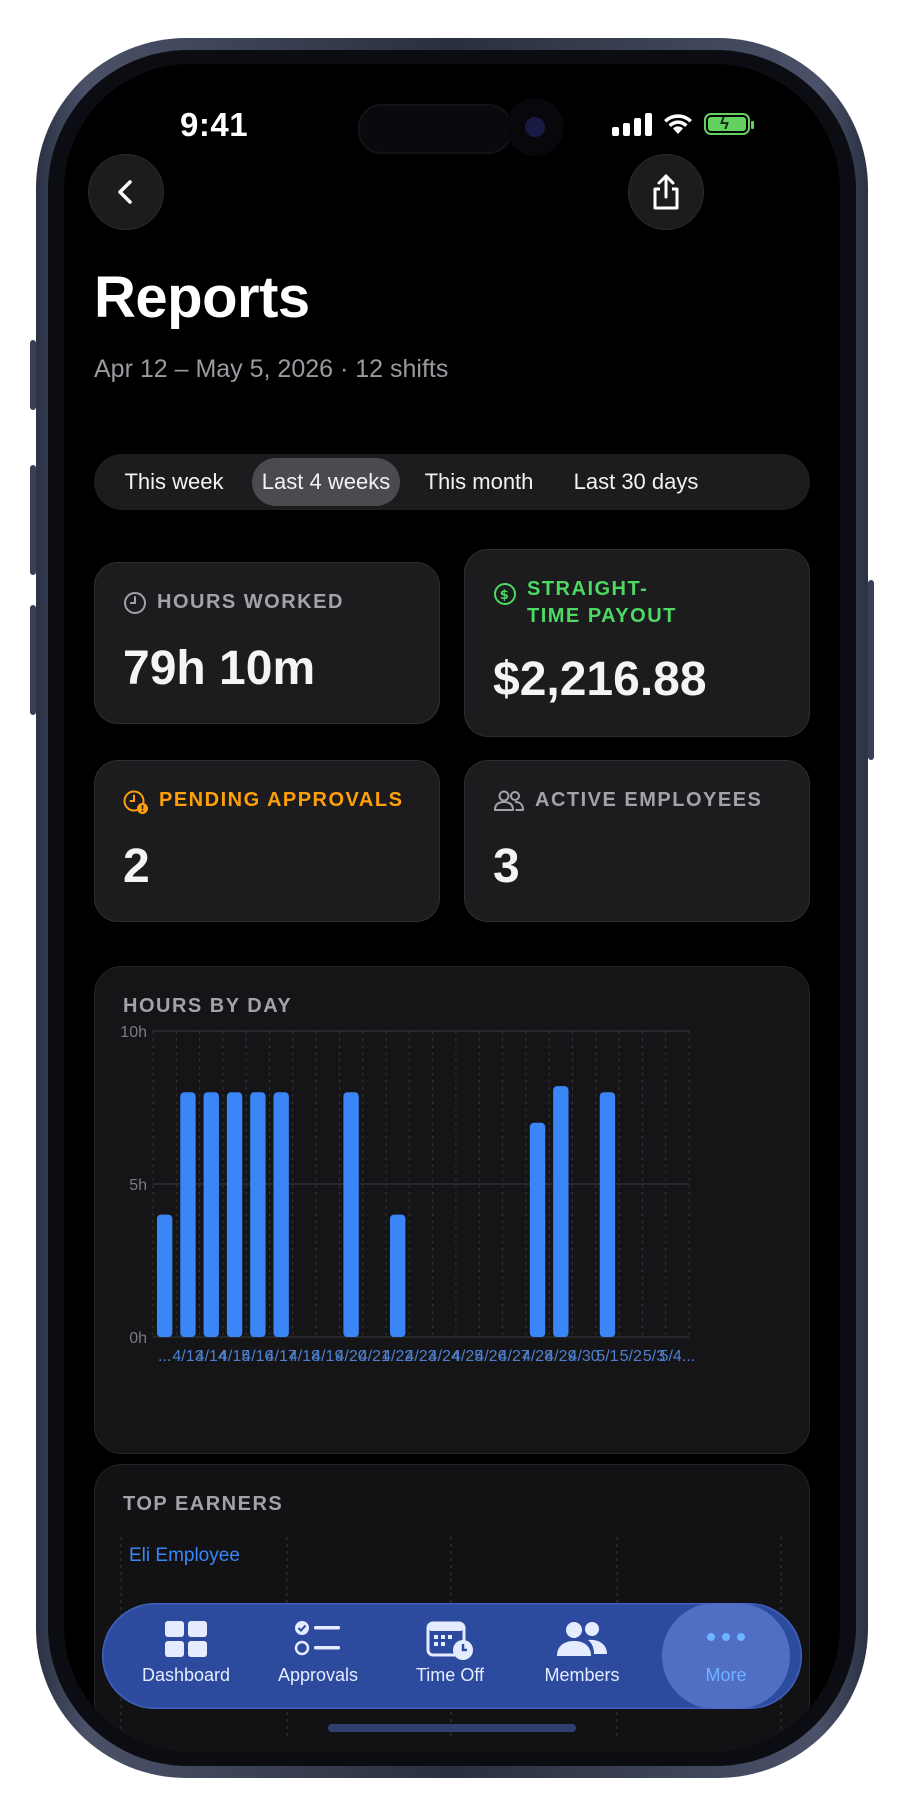 The width and height of the screenshot is (906, 1814). What do you see at coordinates (631, 1356) in the screenshot?
I see `x-tick-label: 5/2` at bounding box center [631, 1356].